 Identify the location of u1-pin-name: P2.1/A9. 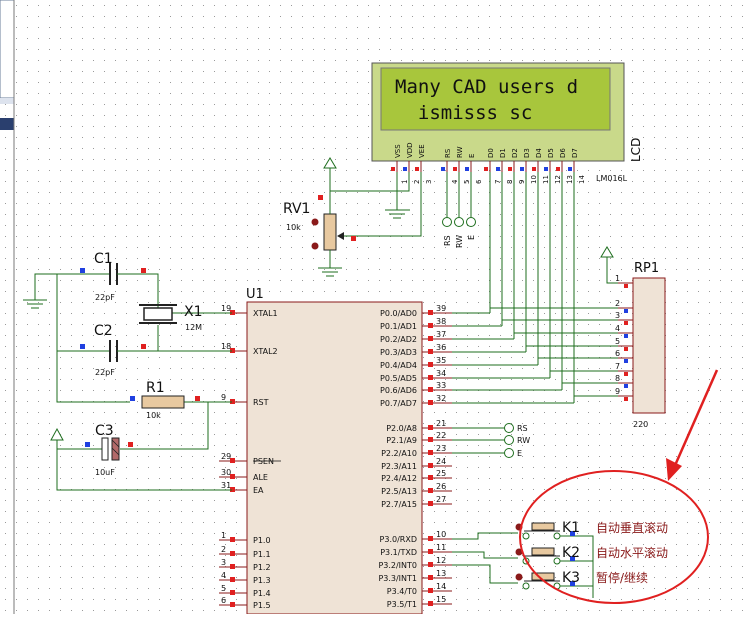
(401, 440).